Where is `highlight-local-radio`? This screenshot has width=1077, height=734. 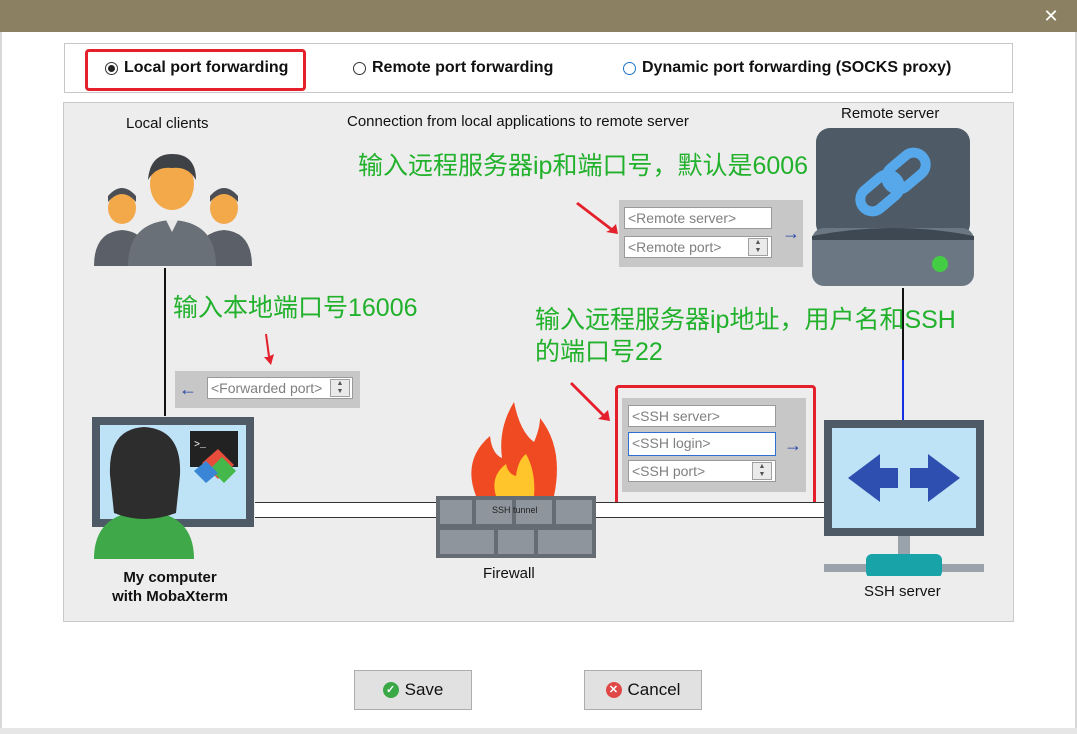 highlight-local-radio is located at coordinates (195, 70).